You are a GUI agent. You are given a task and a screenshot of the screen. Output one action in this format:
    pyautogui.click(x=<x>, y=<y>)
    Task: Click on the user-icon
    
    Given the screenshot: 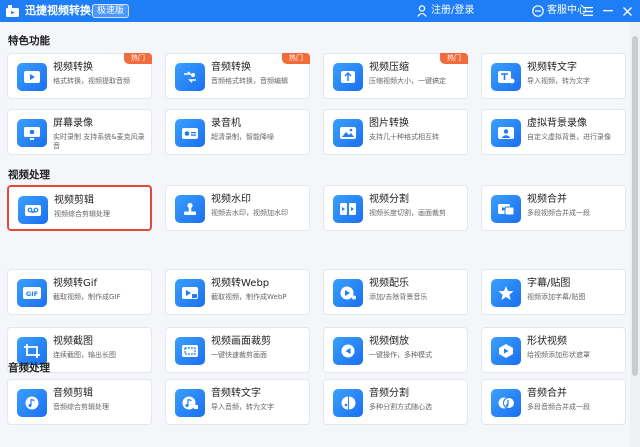 What is the action you would take?
    pyautogui.click(x=422, y=11)
    